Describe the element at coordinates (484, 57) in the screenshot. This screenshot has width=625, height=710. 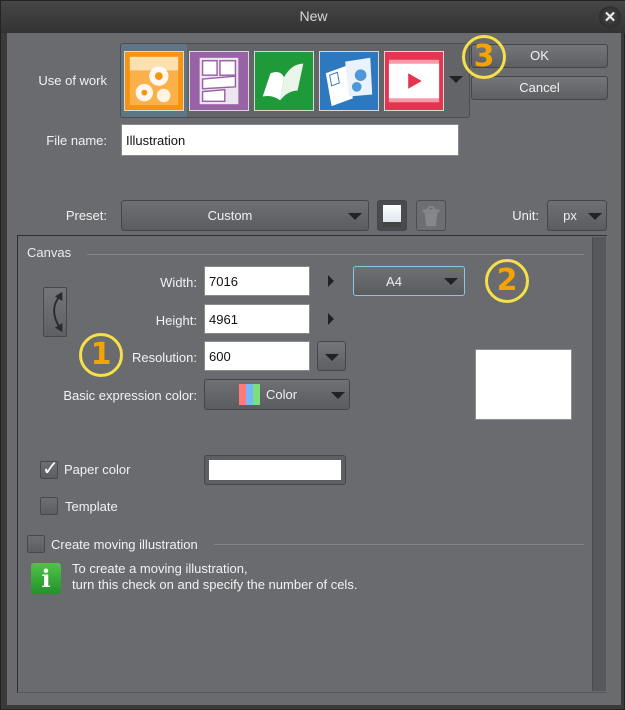
I see `annotation-badge-3: 3` at that location.